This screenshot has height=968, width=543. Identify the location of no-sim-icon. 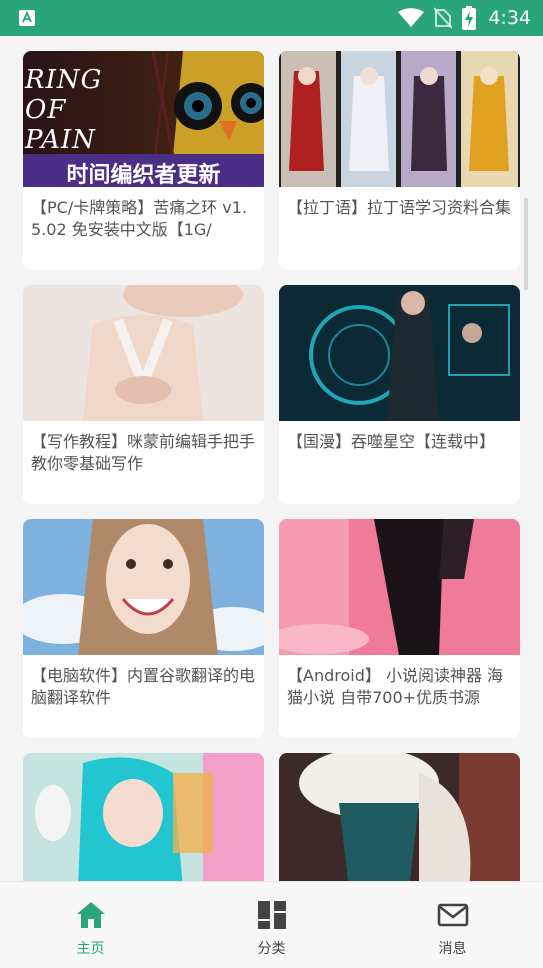
(443, 18).